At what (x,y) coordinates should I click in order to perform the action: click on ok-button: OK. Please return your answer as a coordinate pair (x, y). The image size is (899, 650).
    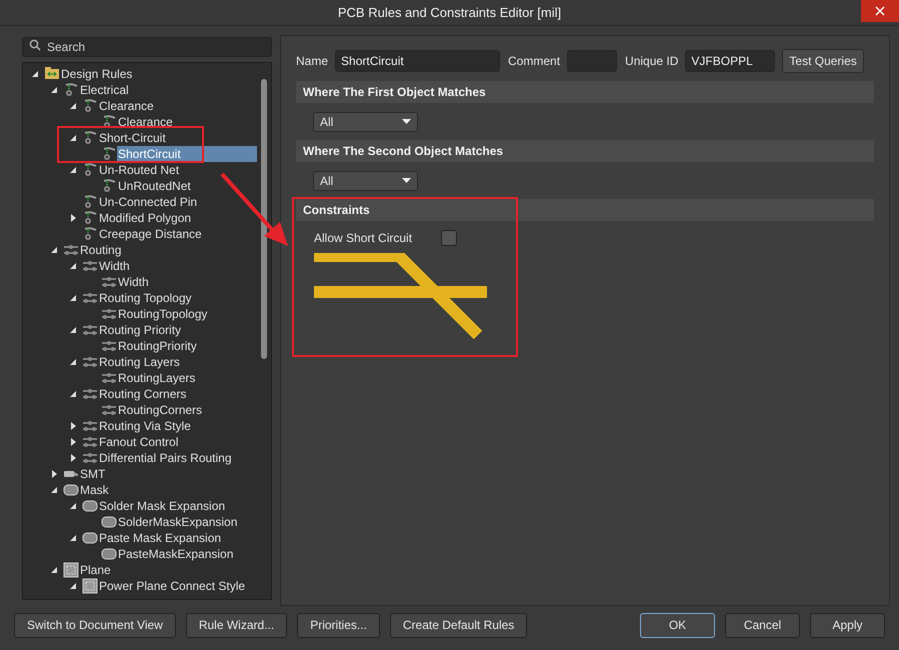
    Looking at the image, I should click on (677, 625).